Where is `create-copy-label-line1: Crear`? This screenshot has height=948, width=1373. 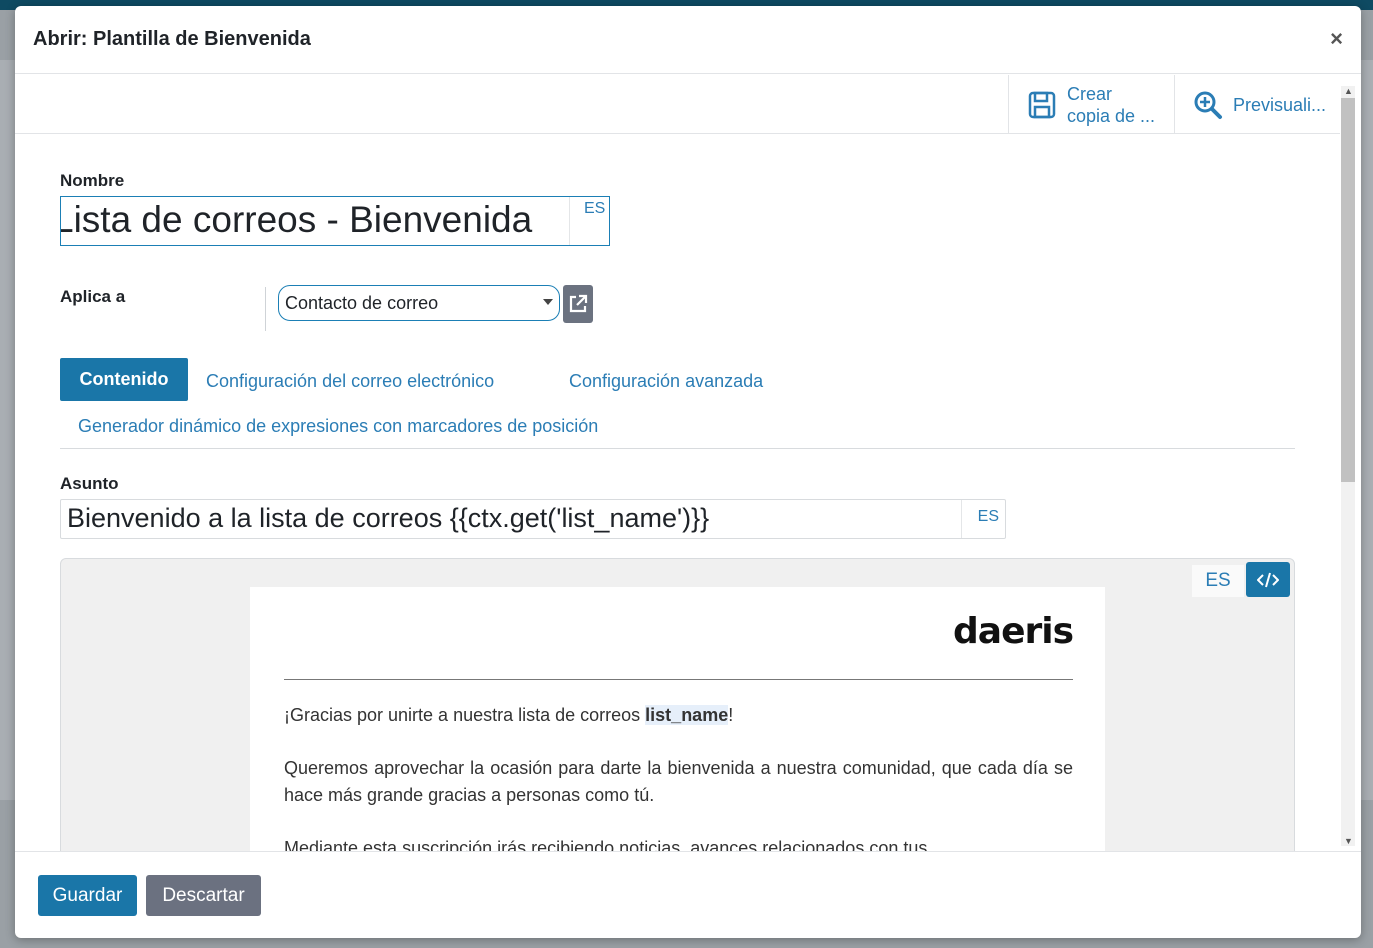
create-copy-label-line1: Crear is located at coordinates (1090, 93).